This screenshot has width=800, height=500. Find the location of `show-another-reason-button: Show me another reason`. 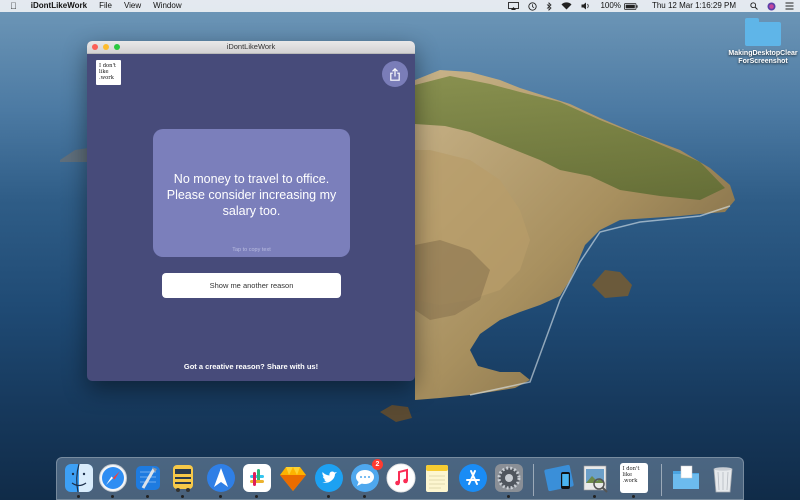

show-another-reason-button: Show me another reason is located at coordinates (251, 285).